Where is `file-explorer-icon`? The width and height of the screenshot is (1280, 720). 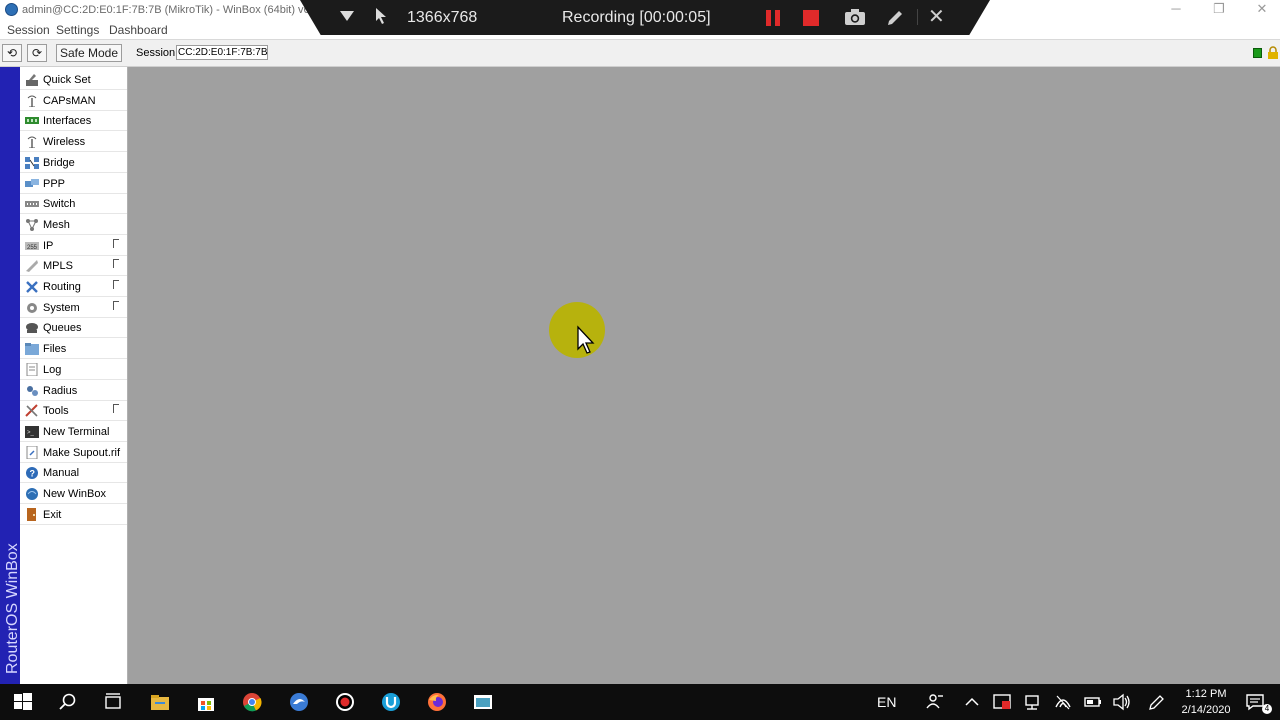 file-explorer-icon is located at coordinates (160, 702).